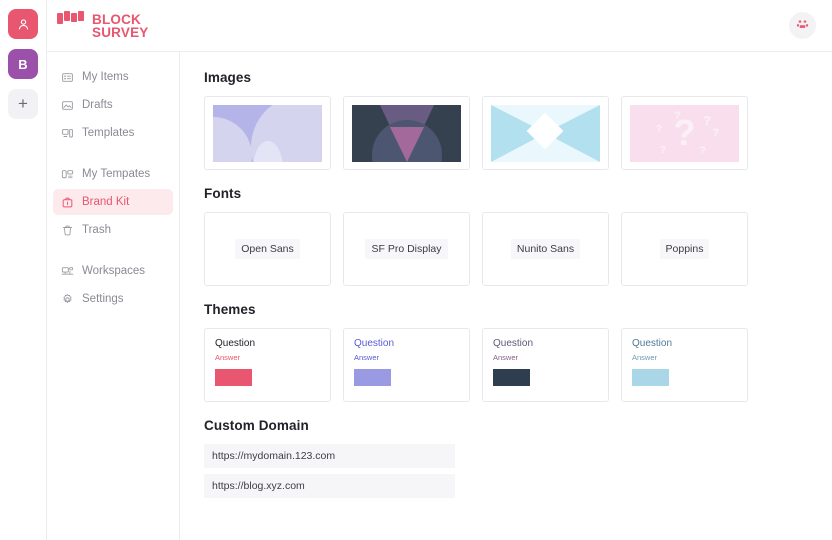  I want to click on user-avatar, so click(23, 24).